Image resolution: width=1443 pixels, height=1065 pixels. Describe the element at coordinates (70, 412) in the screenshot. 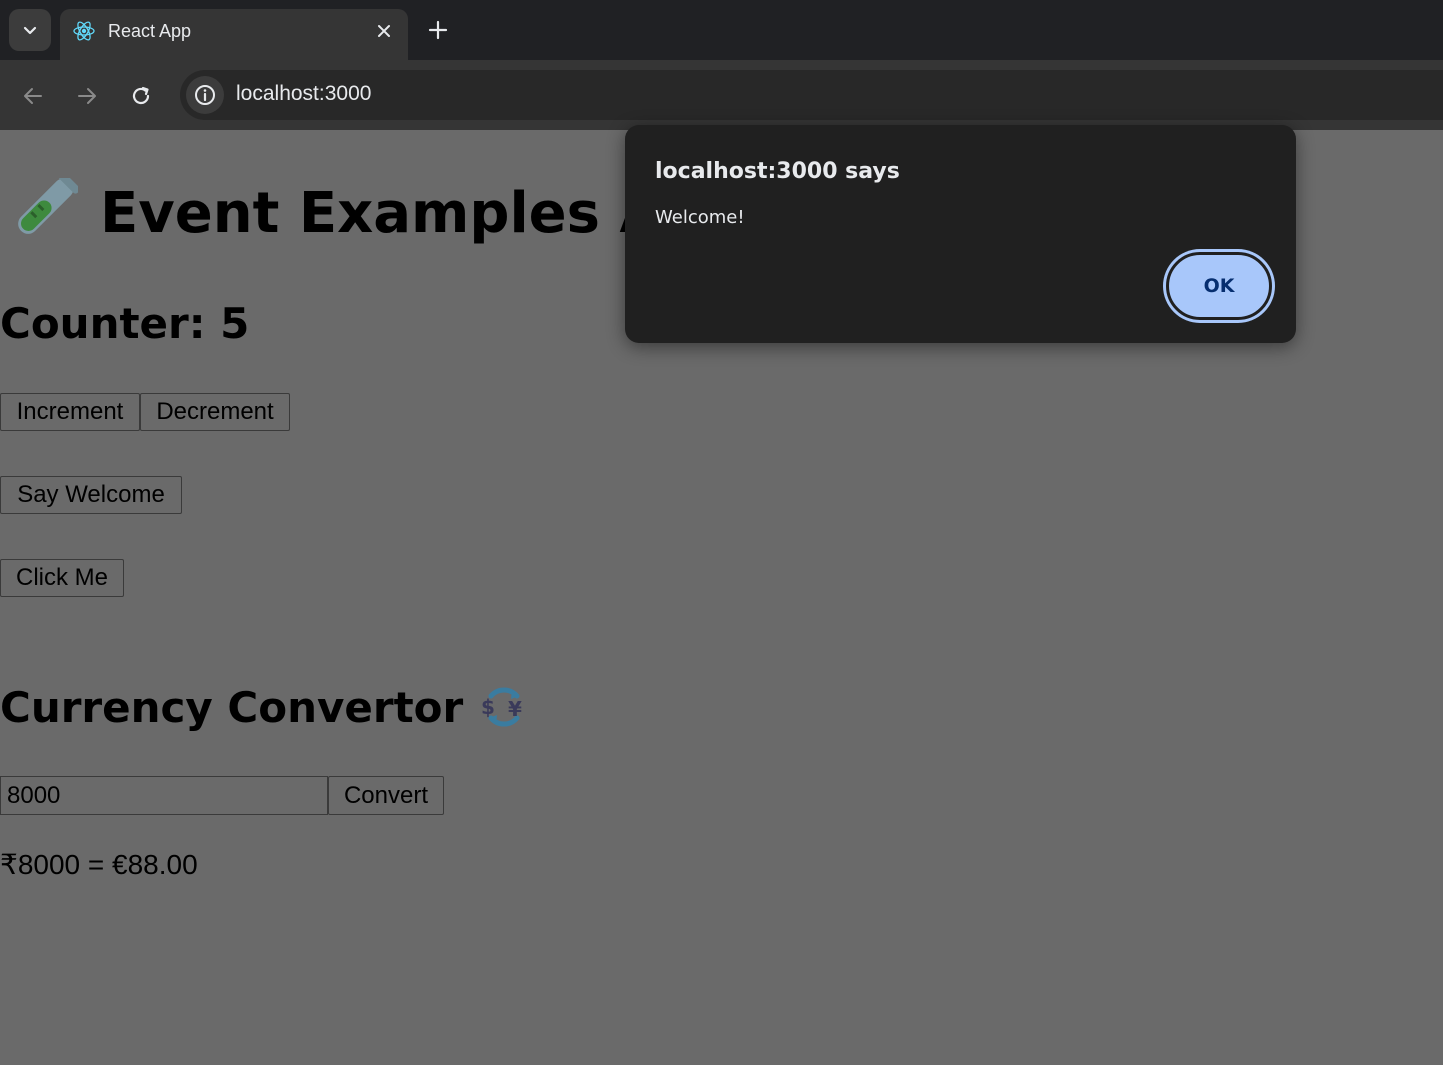

I see `increment-button: Increment` at that location.